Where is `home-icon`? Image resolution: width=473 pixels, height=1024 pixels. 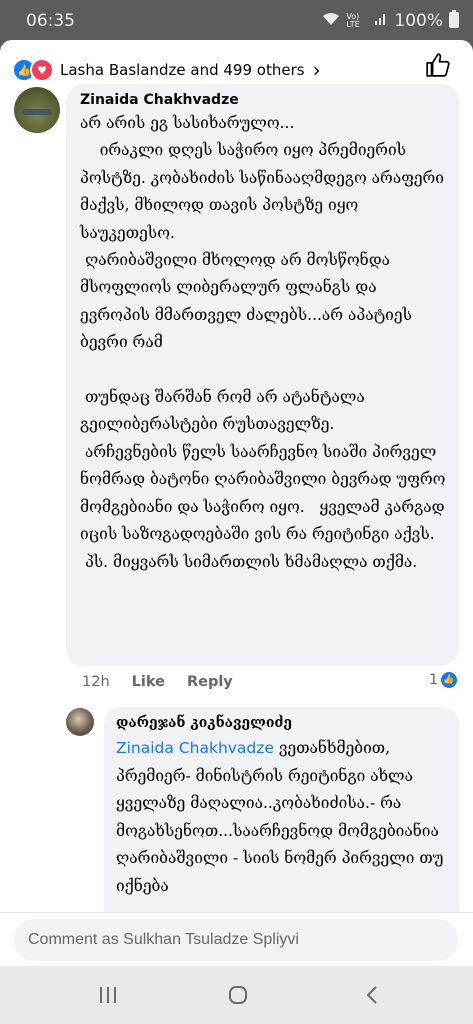 home-icon is located at coordinates (238, 995).